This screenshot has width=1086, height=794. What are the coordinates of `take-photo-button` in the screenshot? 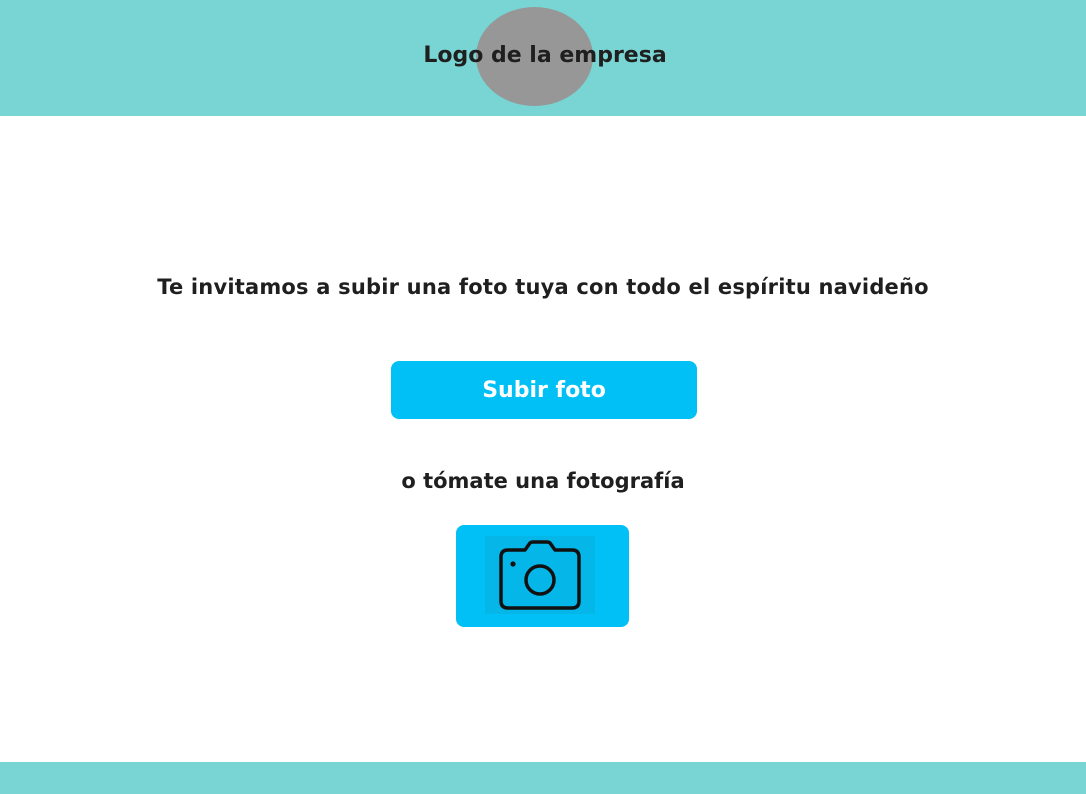 It's located at (542, 576).